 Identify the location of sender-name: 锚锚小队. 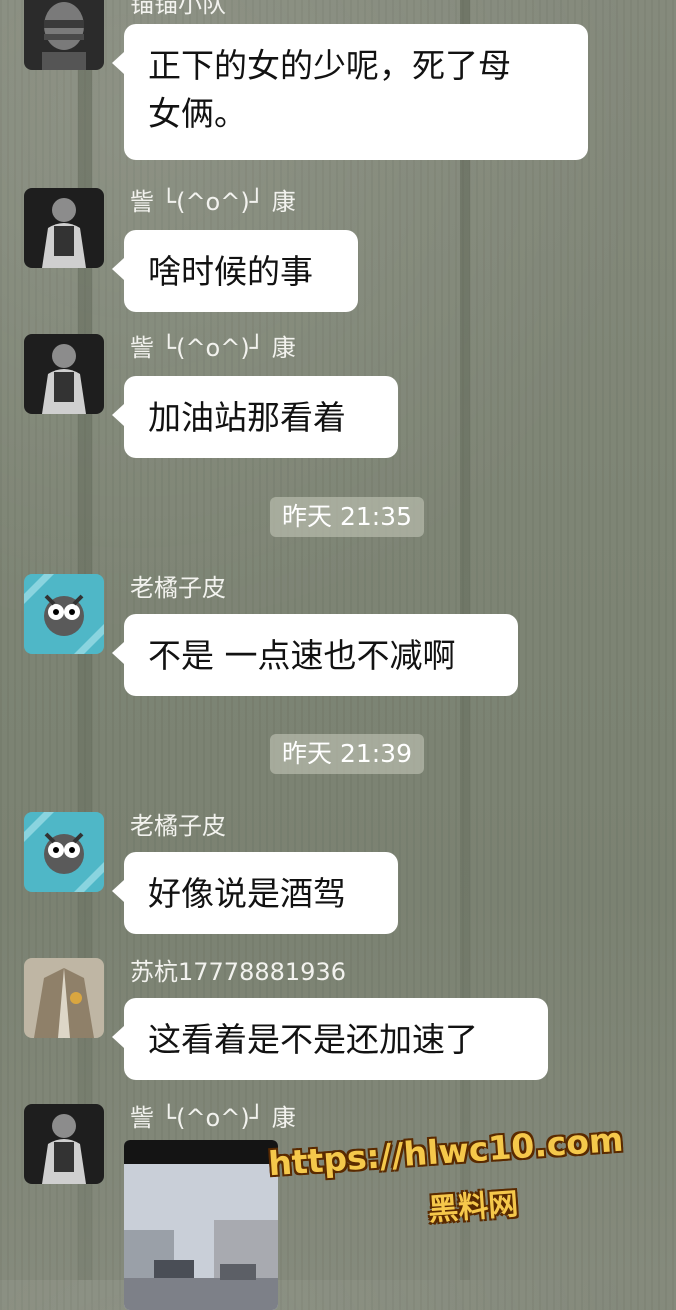
(178, 9).